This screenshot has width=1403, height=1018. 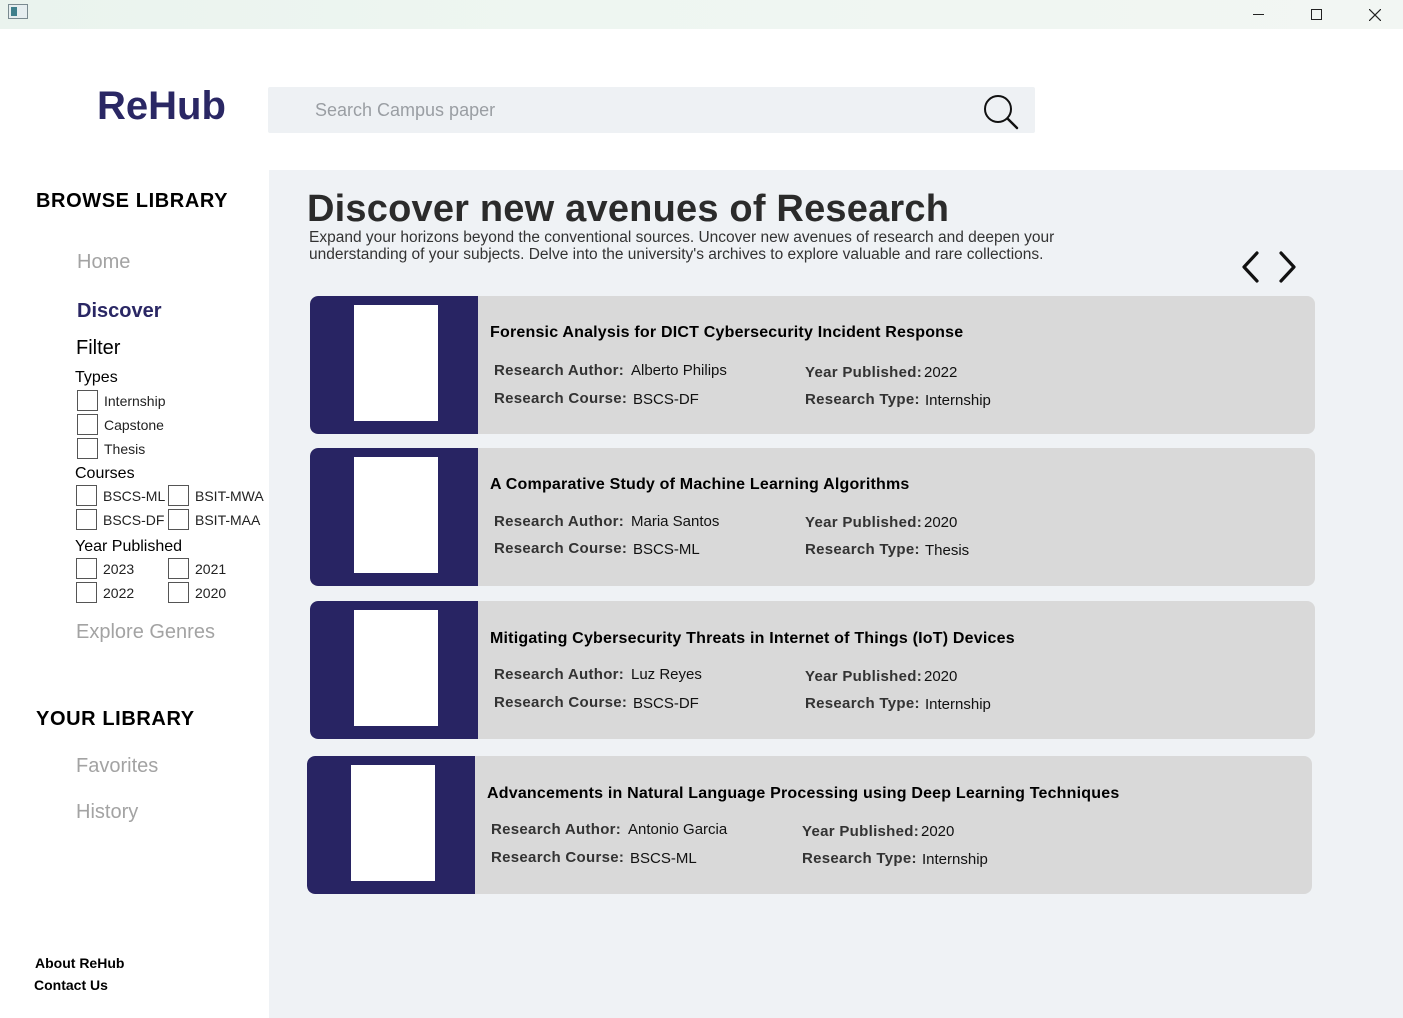 I want to click on type-value: Thesis, so click(x=947, y=550).